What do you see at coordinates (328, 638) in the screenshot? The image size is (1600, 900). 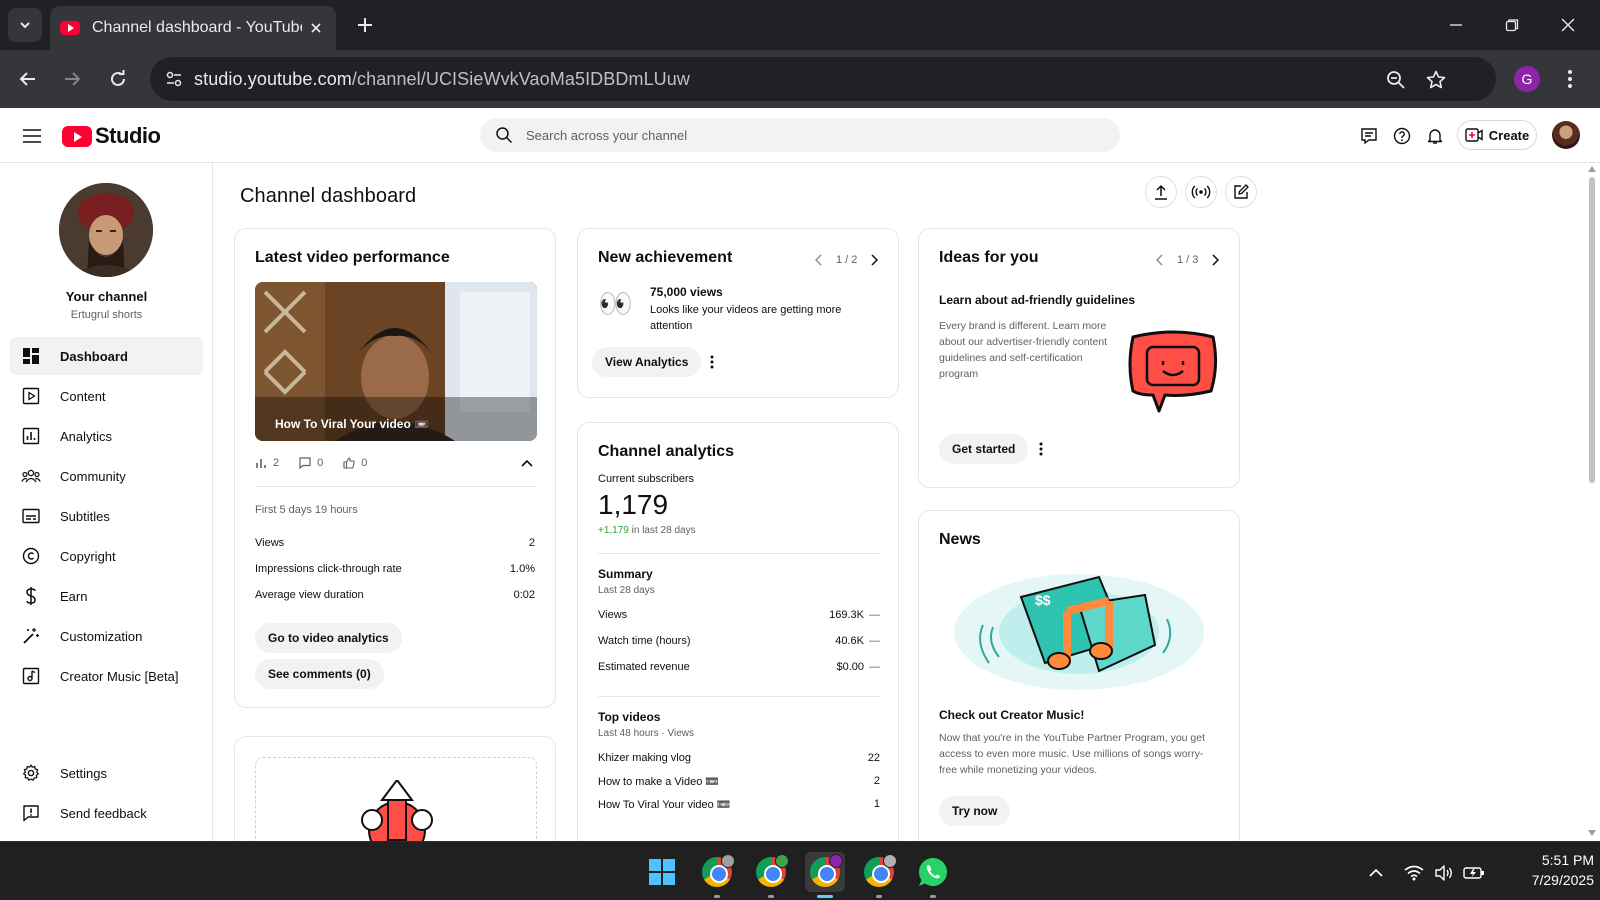 I see `go-to-video-analytics-button: Go to video analytics` at bounding box center [328, 638].